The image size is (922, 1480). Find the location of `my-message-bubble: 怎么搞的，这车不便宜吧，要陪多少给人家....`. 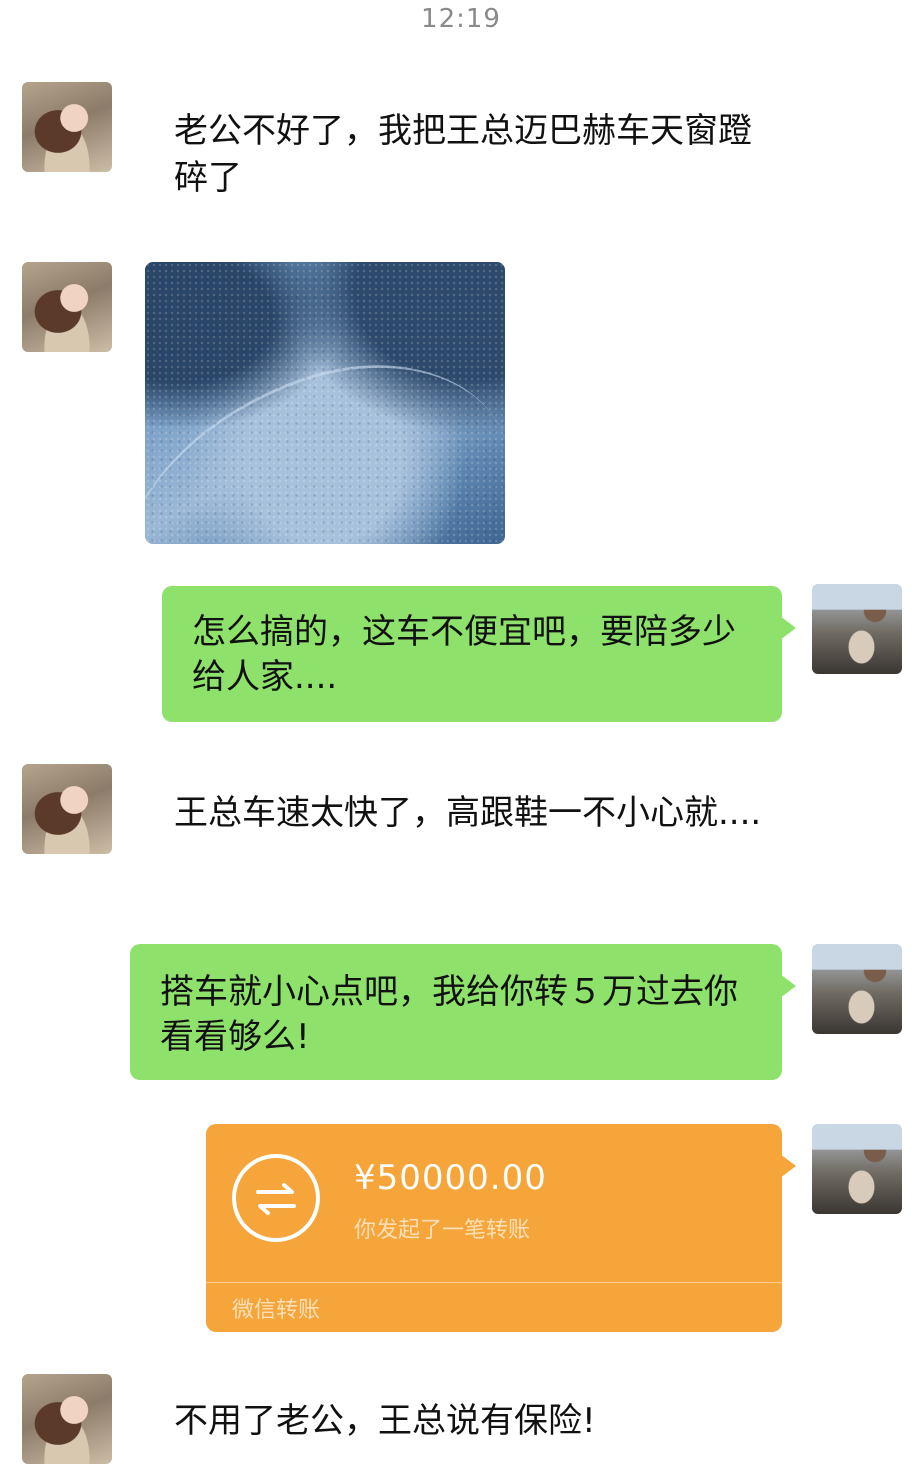

my-message-bubble: 怎么搞的，这车不便宜吧，要陪多少给人家.... is located at coordinates (479, 654).